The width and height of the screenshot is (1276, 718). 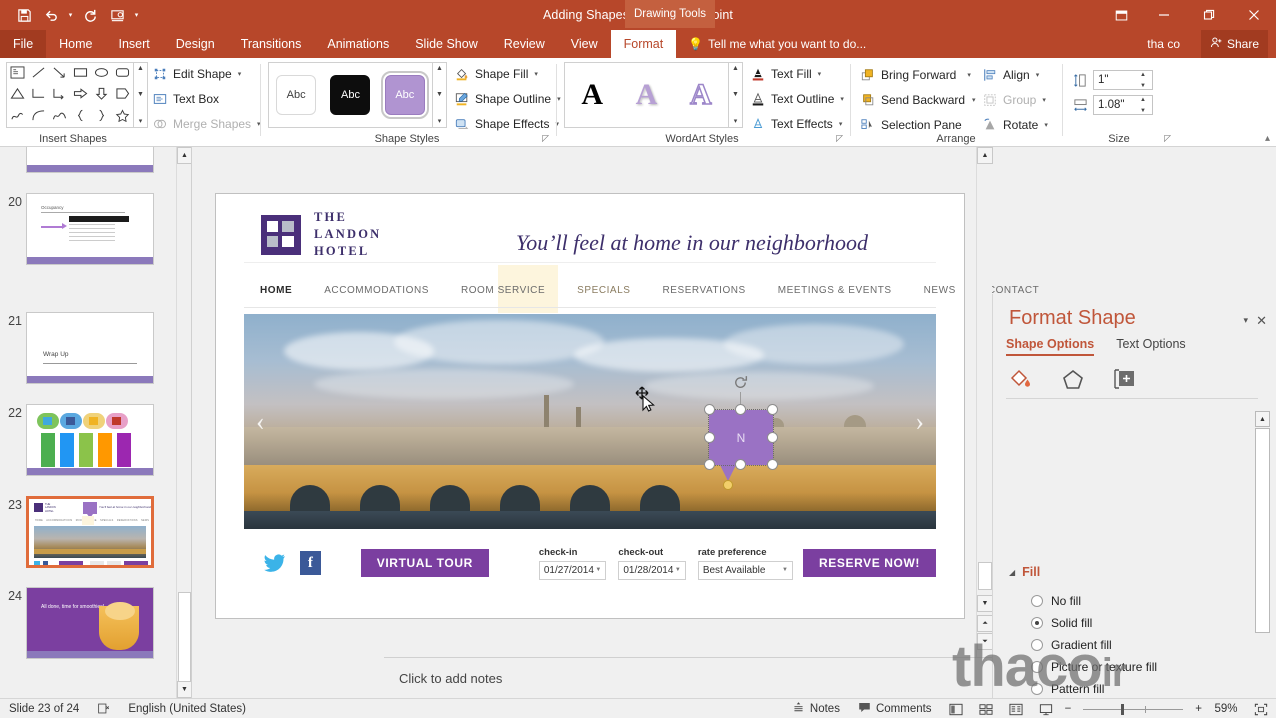 What do you see at coordinates (136, 15) in the screenshot?
I see `customize-qat-caret: ▾` at bounding box center [136, 15].